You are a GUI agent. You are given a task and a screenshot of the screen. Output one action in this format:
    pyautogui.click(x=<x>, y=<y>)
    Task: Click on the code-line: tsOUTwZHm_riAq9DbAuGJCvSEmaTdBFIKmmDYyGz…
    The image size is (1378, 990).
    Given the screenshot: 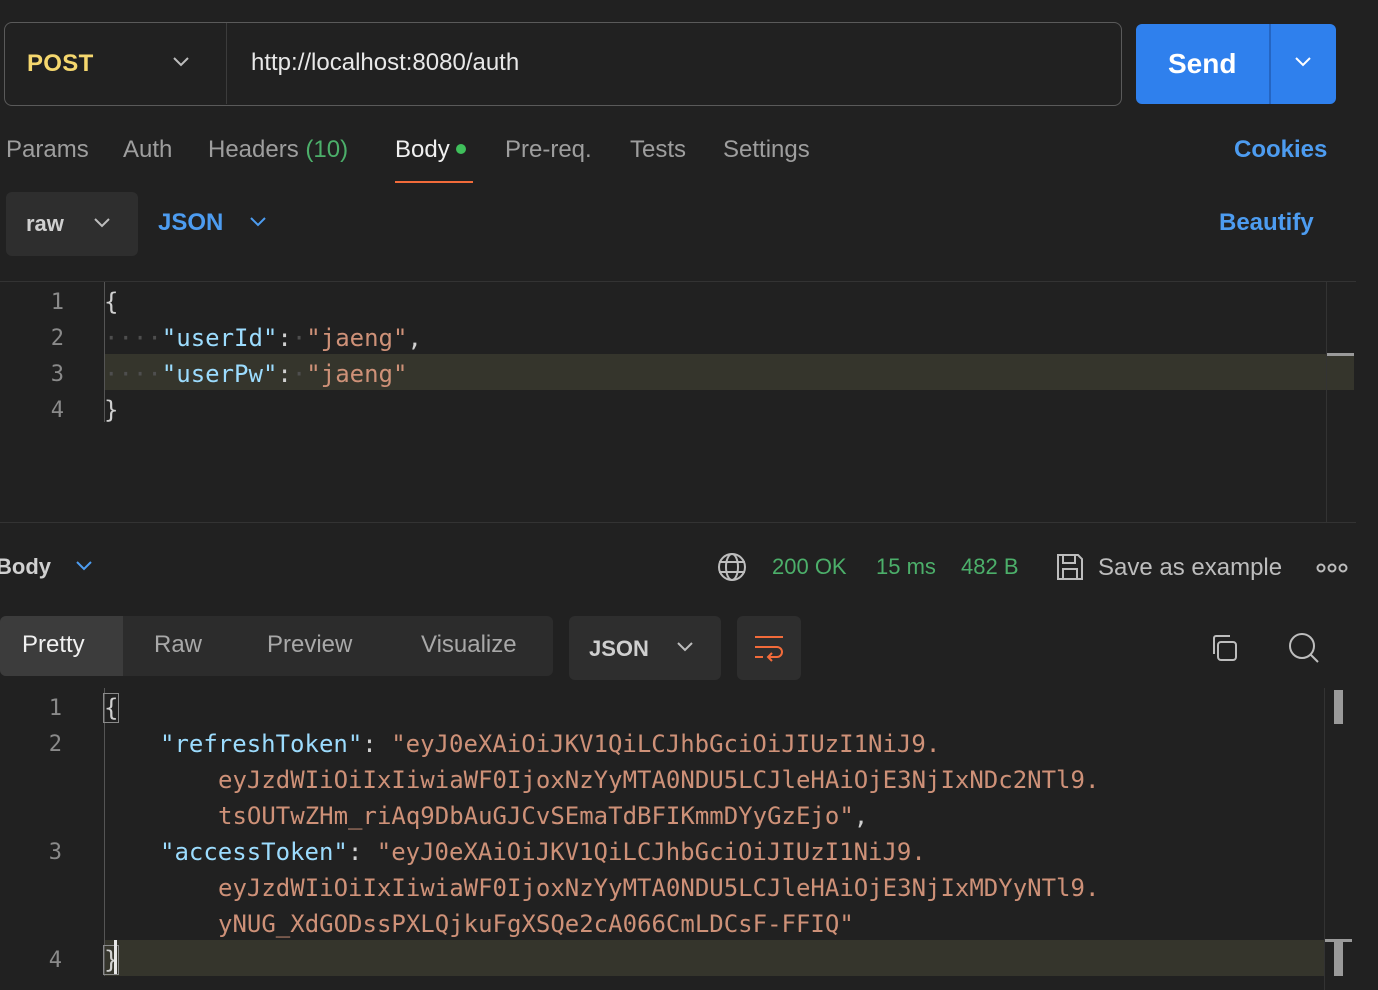 What is the action you would take?
    pyautogui.click(x=543, y=816)
    